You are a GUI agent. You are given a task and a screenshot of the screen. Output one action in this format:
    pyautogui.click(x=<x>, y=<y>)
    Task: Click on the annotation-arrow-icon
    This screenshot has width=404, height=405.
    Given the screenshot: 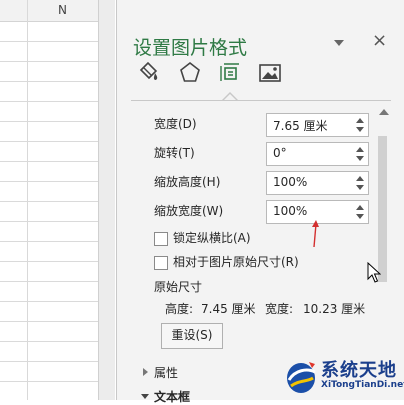 What is the action you would take?
    pyautogui.click(x=315, y=234)
    